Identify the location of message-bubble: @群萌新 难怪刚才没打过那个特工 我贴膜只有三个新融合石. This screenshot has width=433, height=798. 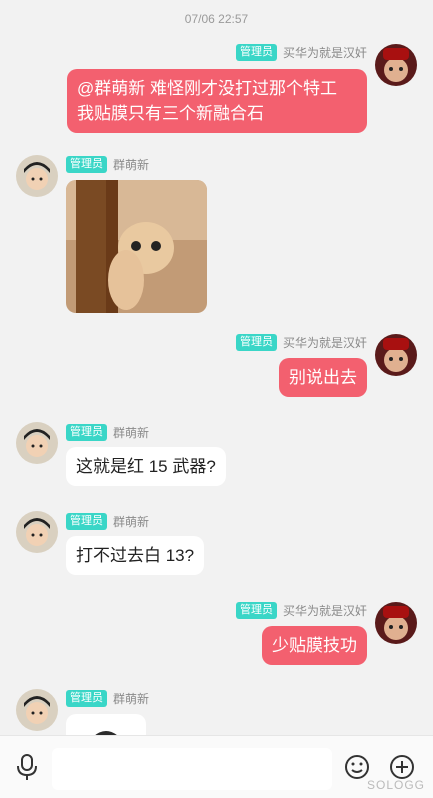
(217, 101).